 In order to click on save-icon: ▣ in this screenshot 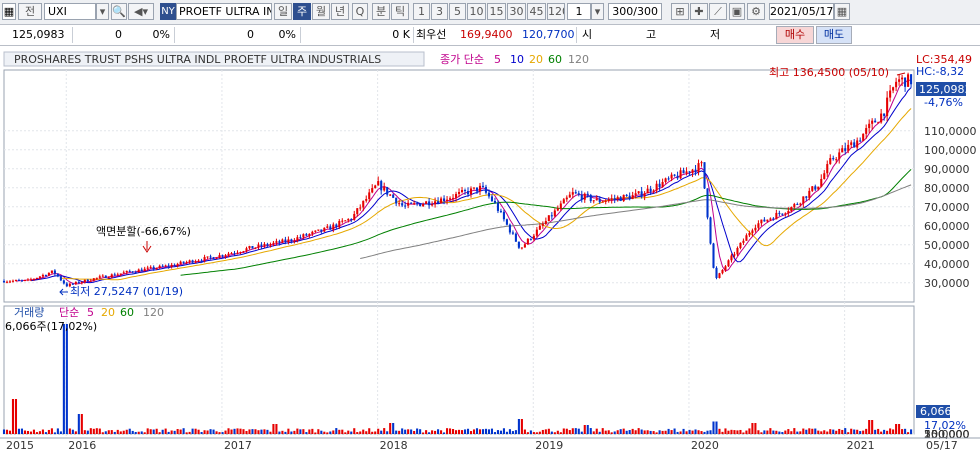, I will do `click(737, 11)`.